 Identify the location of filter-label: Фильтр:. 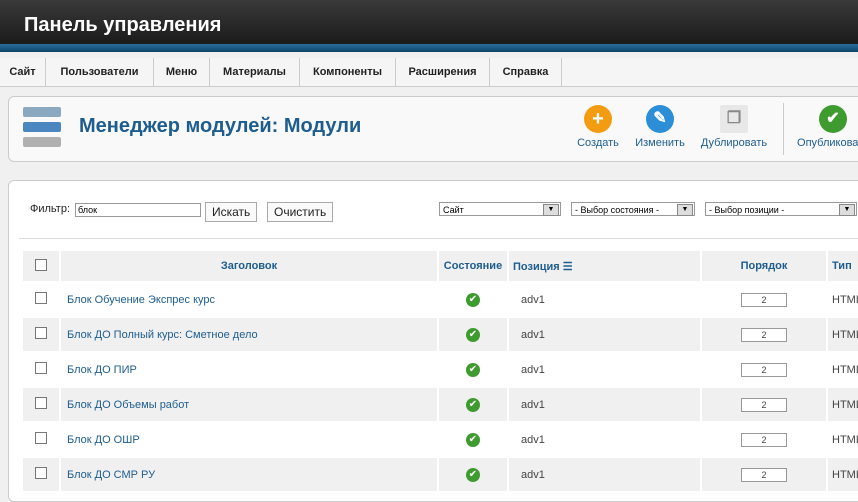
(50, 209).